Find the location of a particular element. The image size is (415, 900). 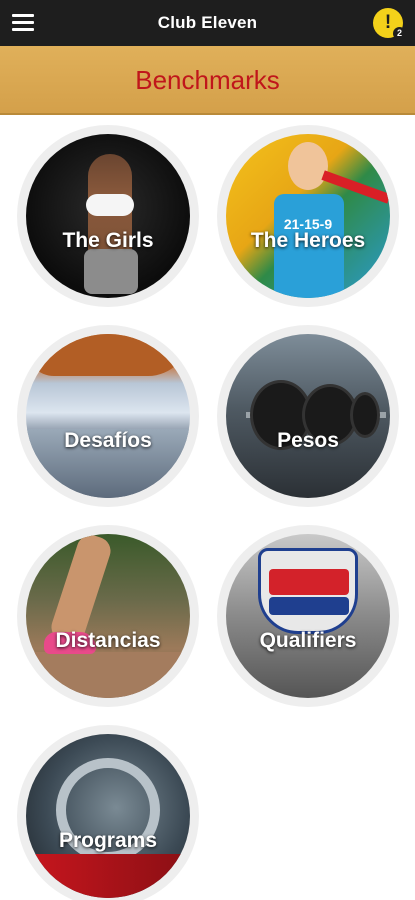

distancias-image is located at coordinates (108, 616).